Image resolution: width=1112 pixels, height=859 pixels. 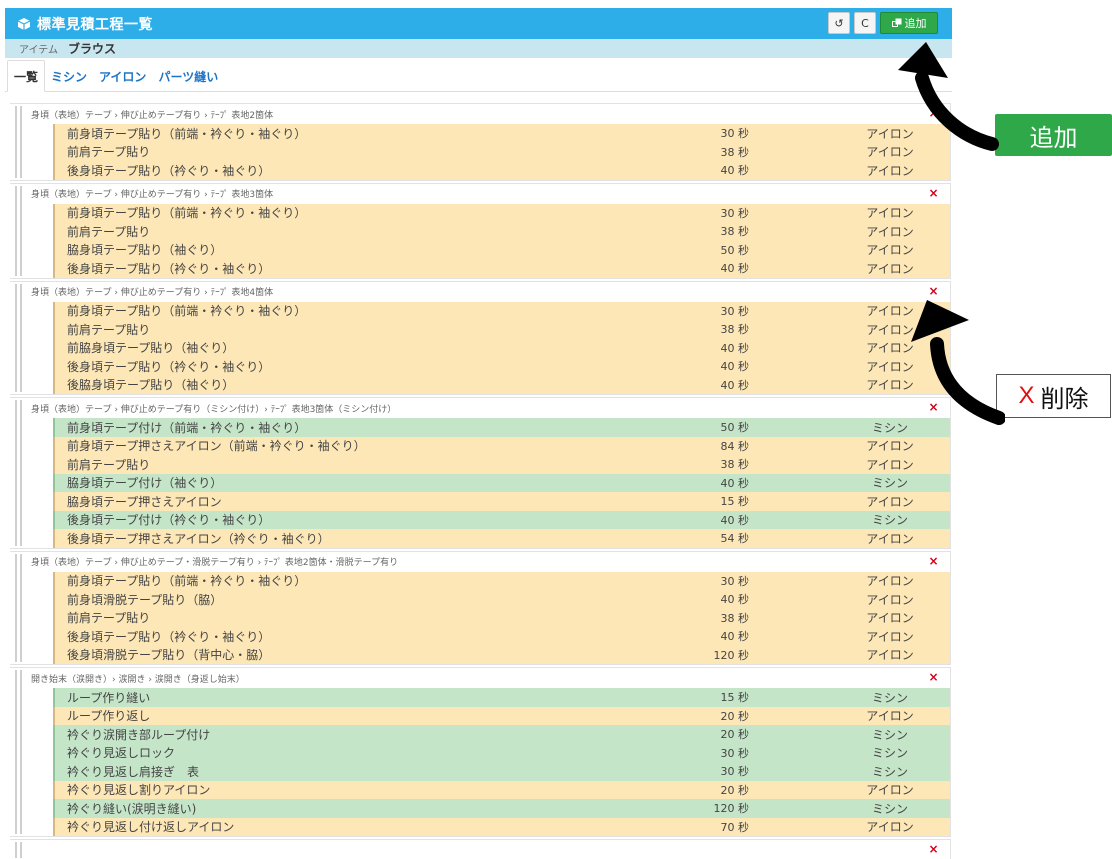 I want to click on process-name: 脇身頃テープ付け（袖ぐり）, so click(x=145, y=483).